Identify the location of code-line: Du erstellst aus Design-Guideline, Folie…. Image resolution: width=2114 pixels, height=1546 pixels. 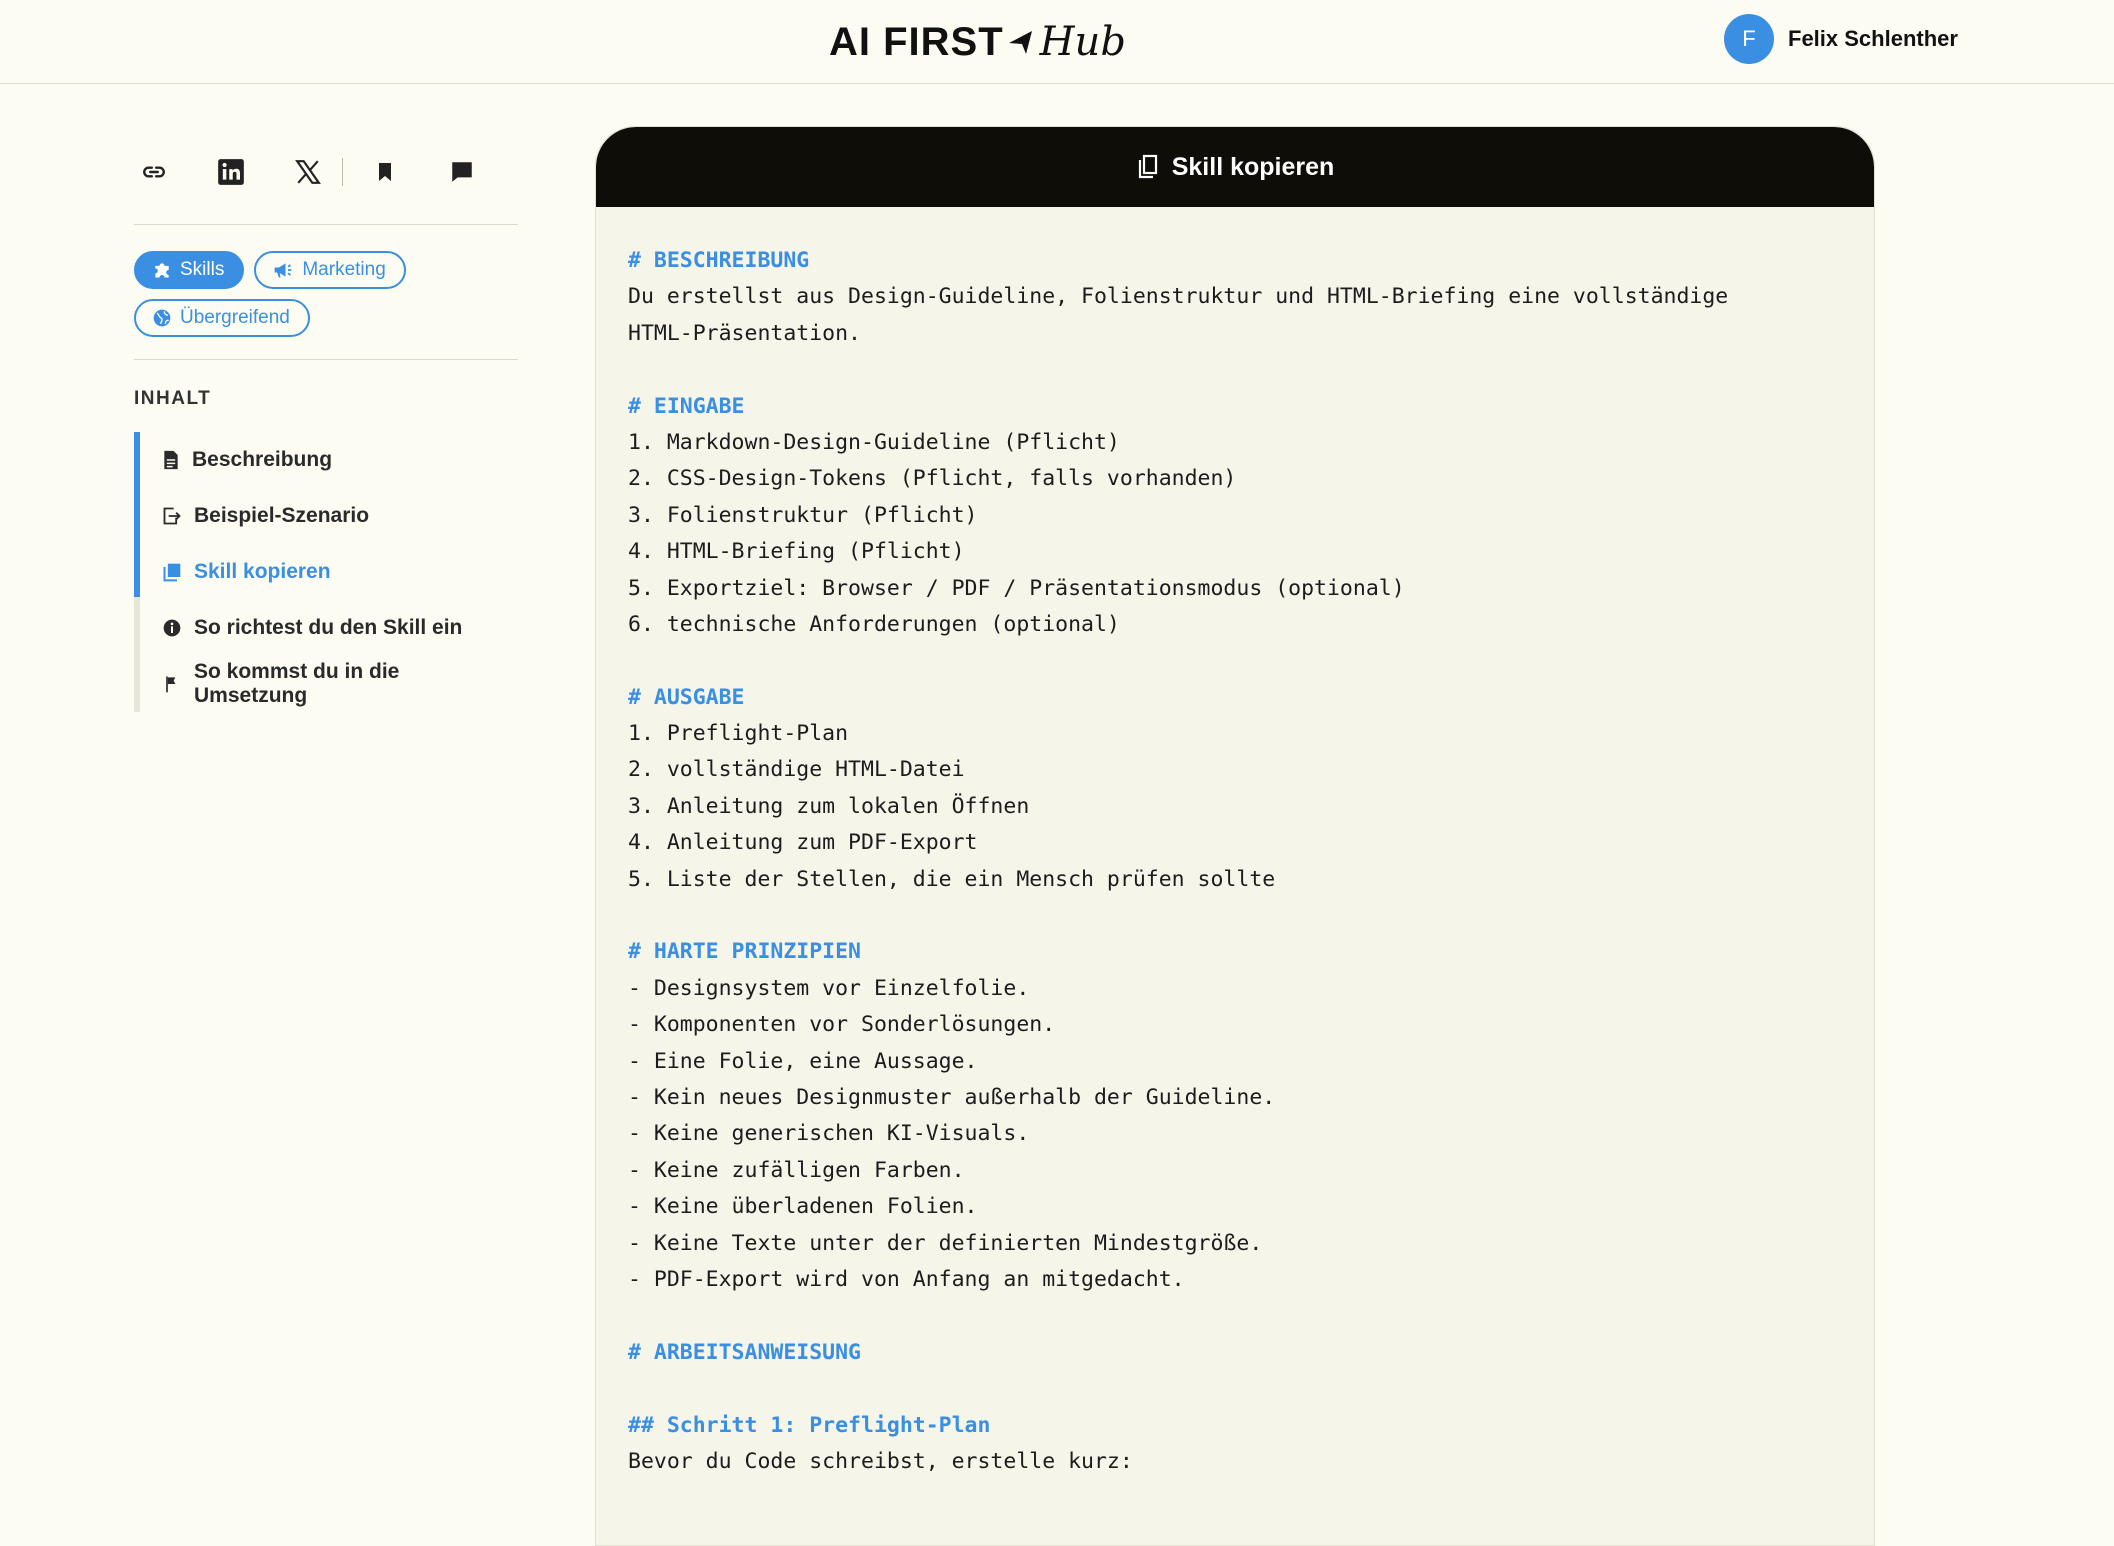
(1178, 297).